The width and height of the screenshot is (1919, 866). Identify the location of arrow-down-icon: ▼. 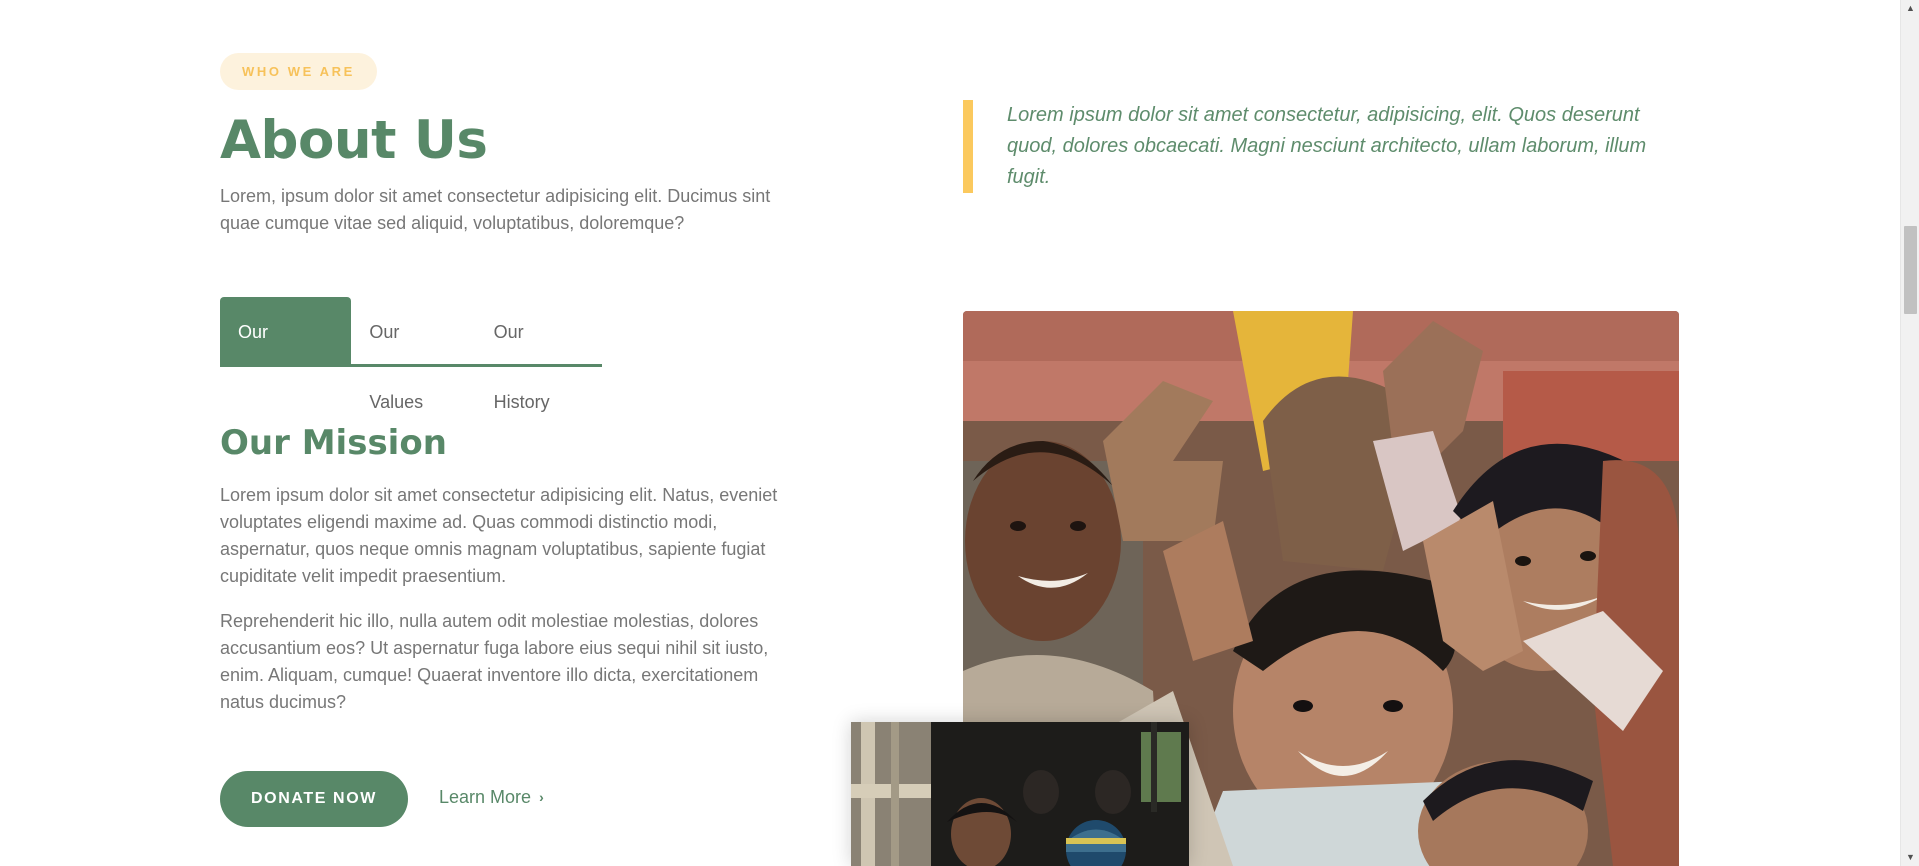
(1910, 857).